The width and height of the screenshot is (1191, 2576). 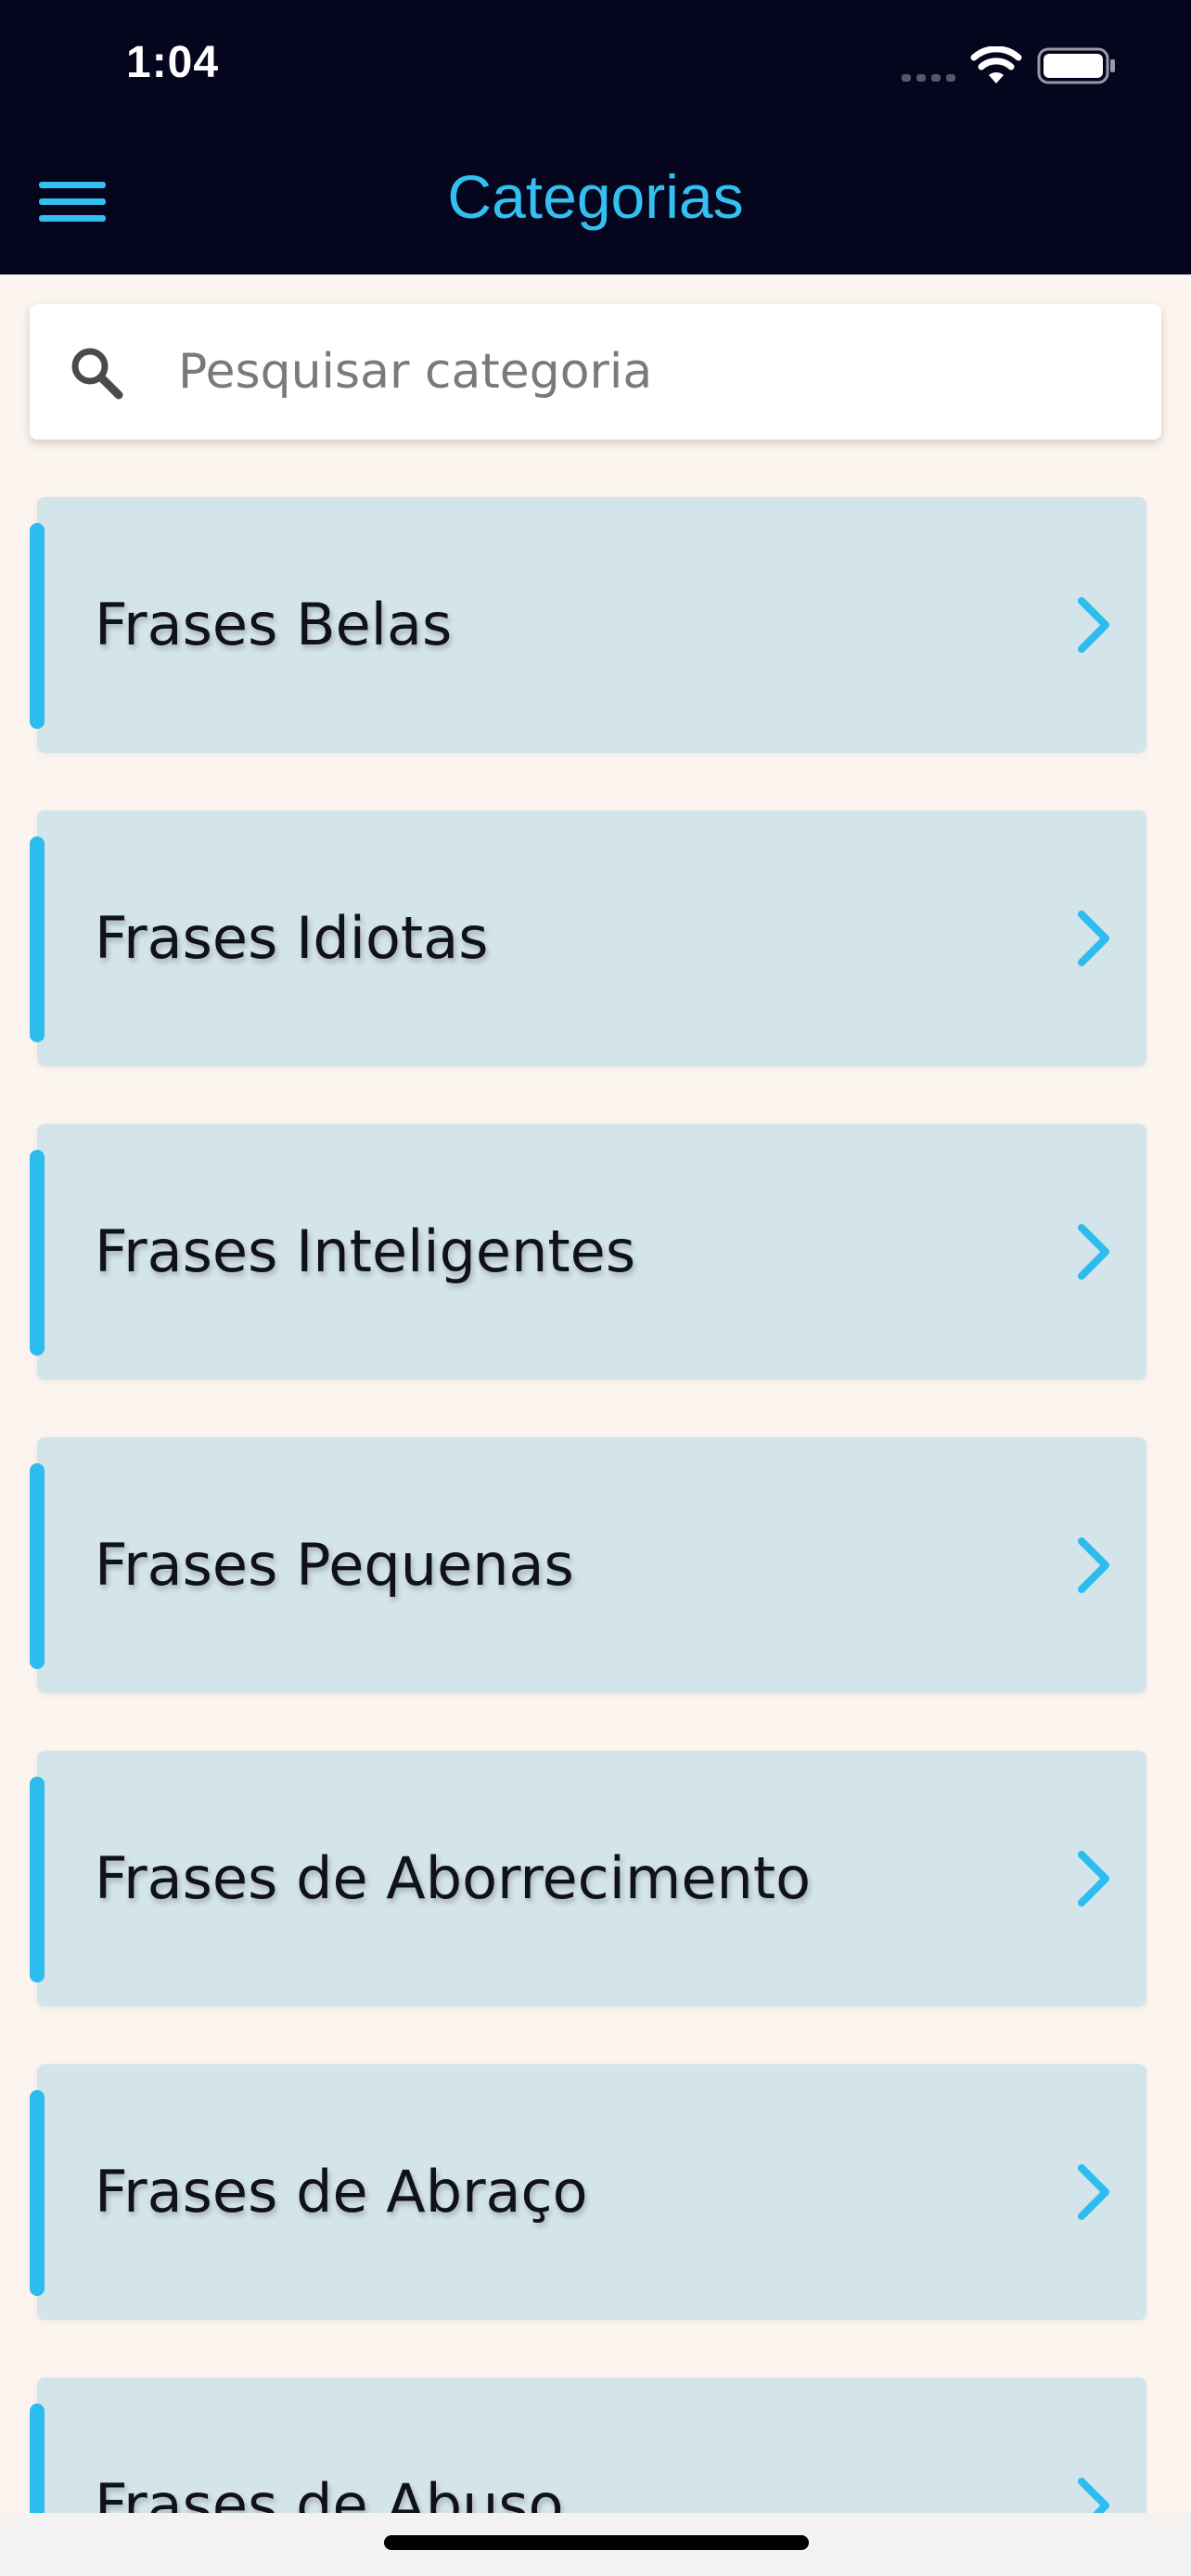 I want to click on status-time: 1:04, so click(x=173, y=62).